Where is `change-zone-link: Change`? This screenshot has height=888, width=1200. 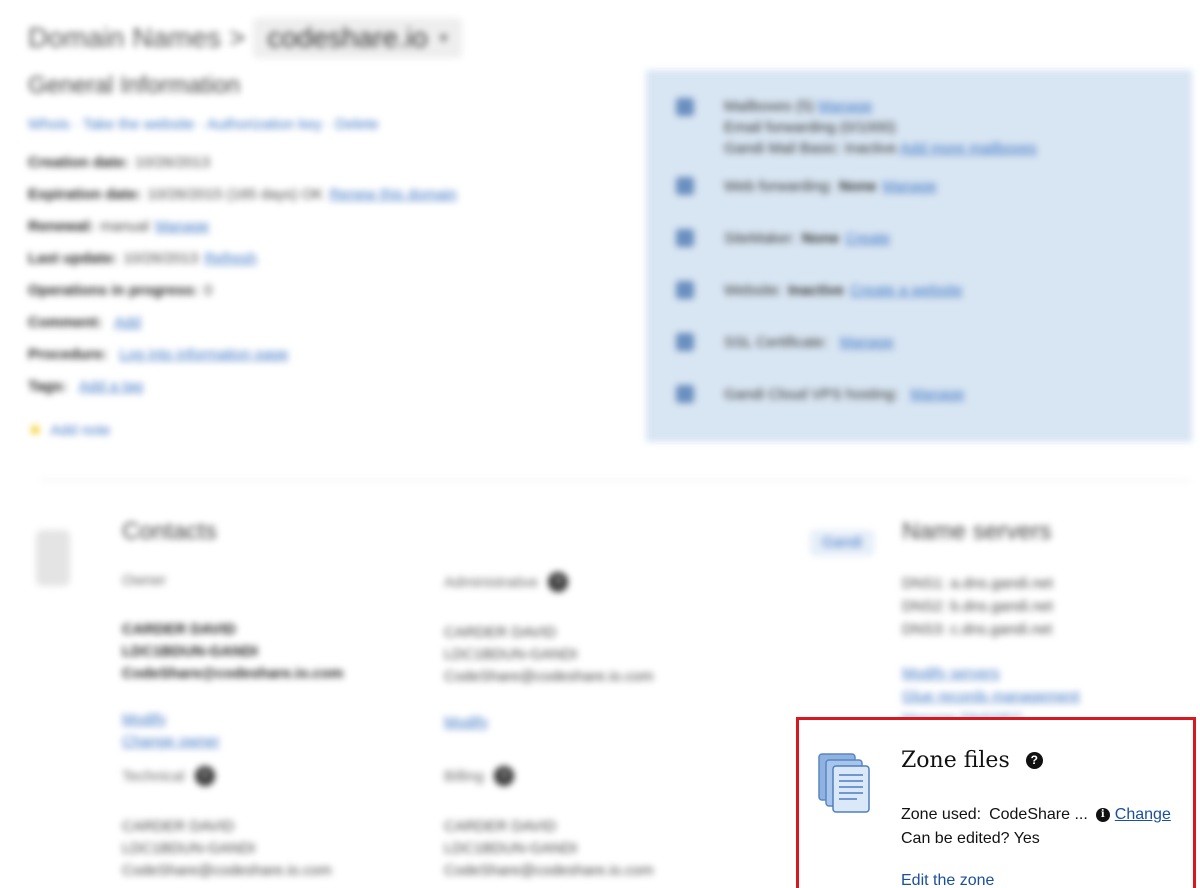 change-zone-link: Change is located at coordinates (1143, 815).